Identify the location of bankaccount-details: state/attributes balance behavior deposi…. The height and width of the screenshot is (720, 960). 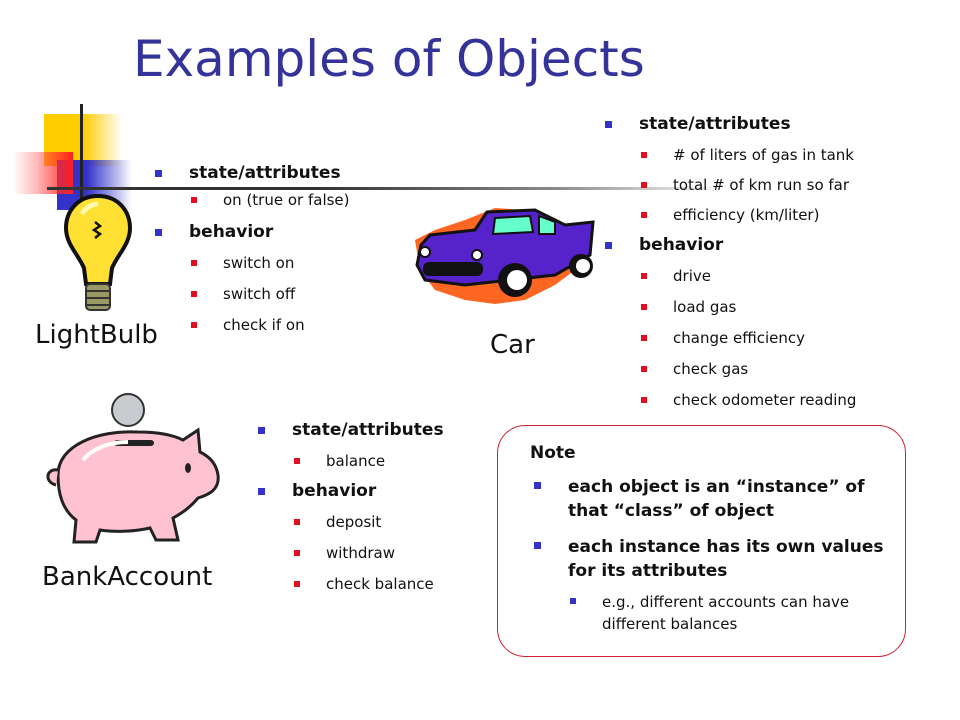
(378, 507).